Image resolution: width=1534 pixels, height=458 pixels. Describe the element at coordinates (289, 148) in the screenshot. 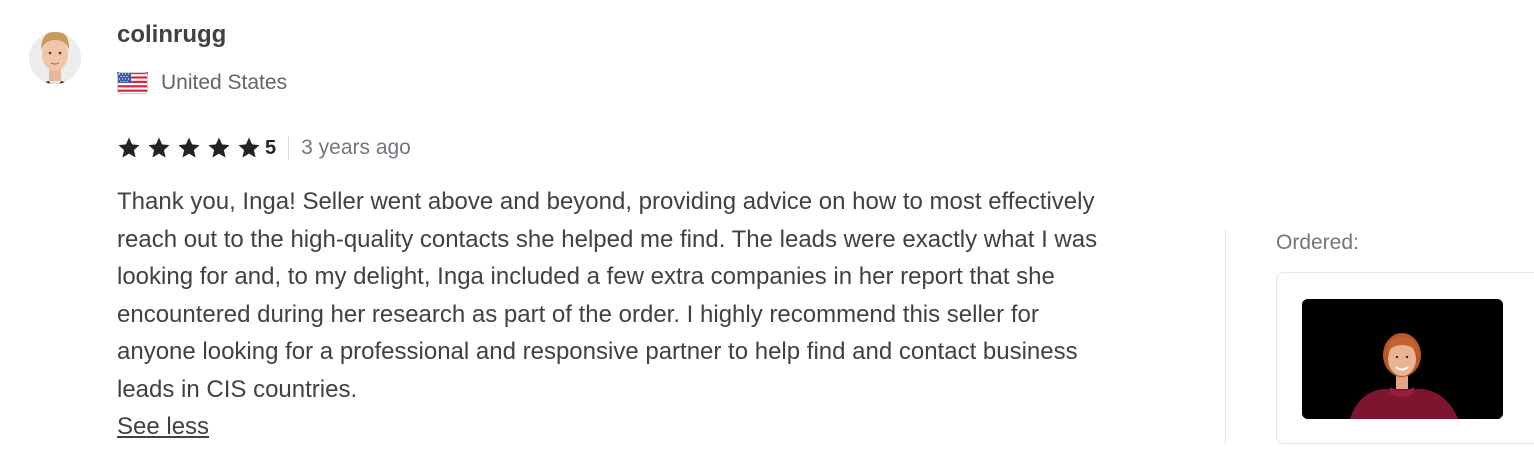

I see `rating-divider` at that location.